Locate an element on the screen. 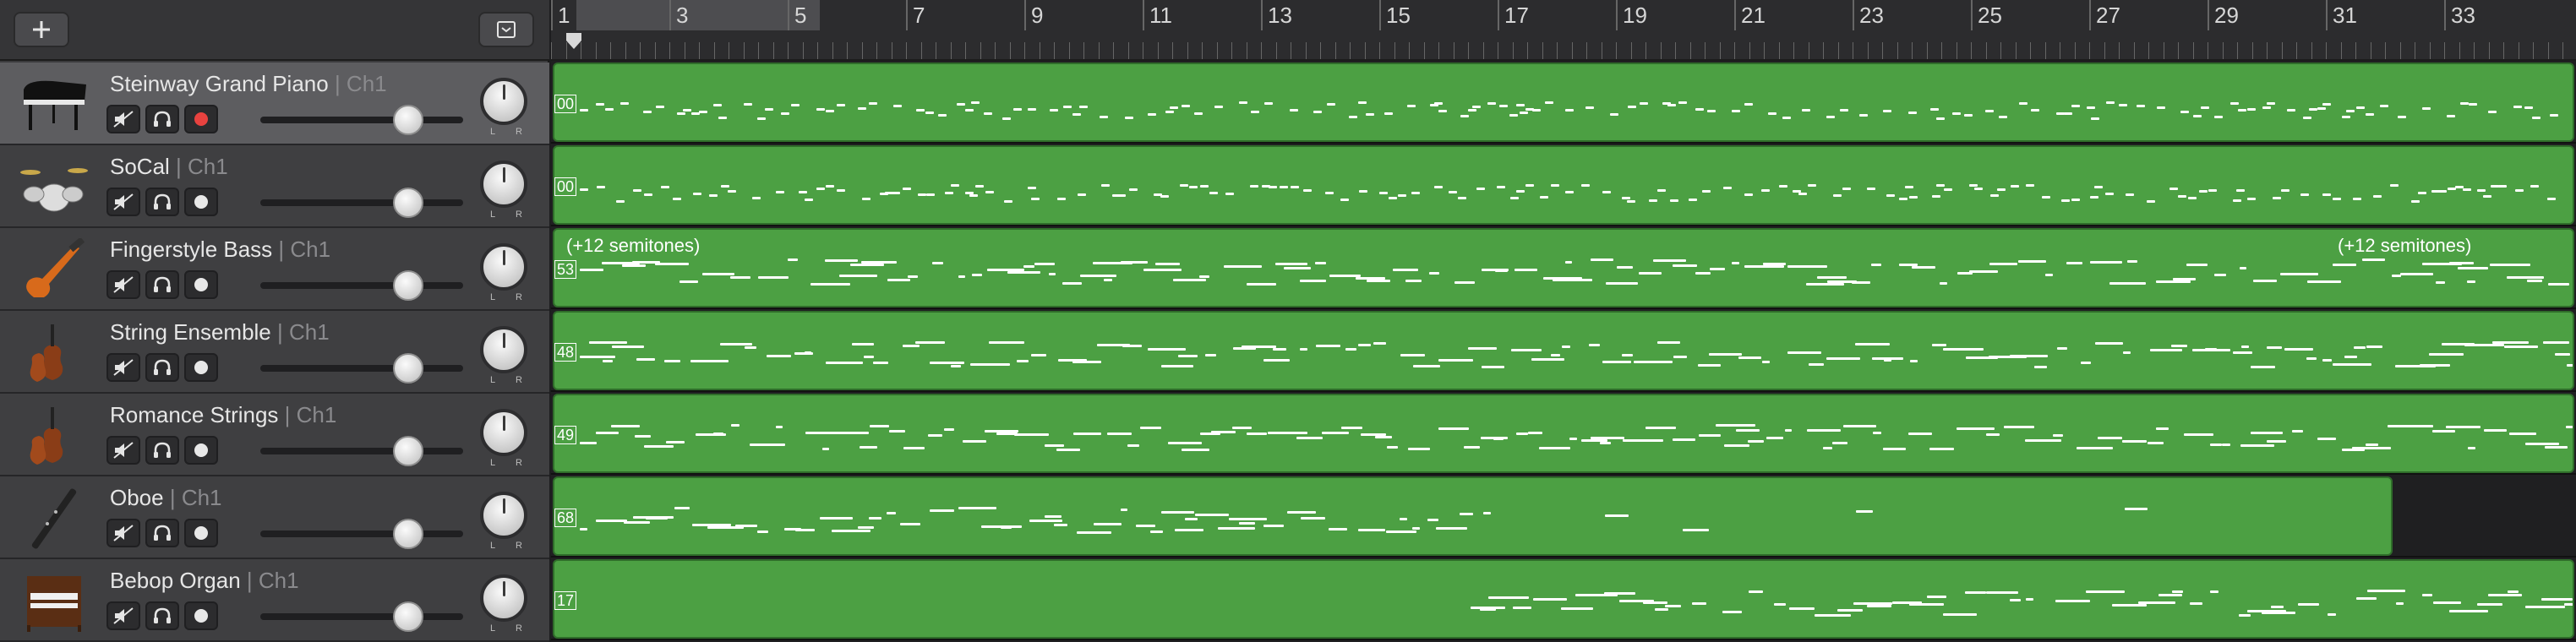 The height and width of the screenshot is (642, 2576). track-name: String Ensemble | Ch1 is located at coordinates (220, 332).